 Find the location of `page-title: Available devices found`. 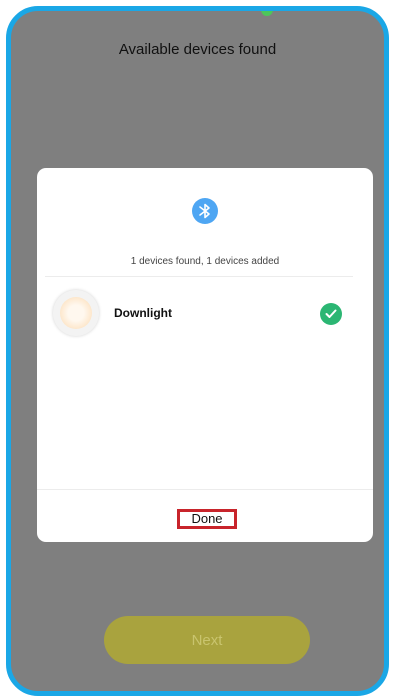

page-title: Available devices found is located at coordinates (197, 49).